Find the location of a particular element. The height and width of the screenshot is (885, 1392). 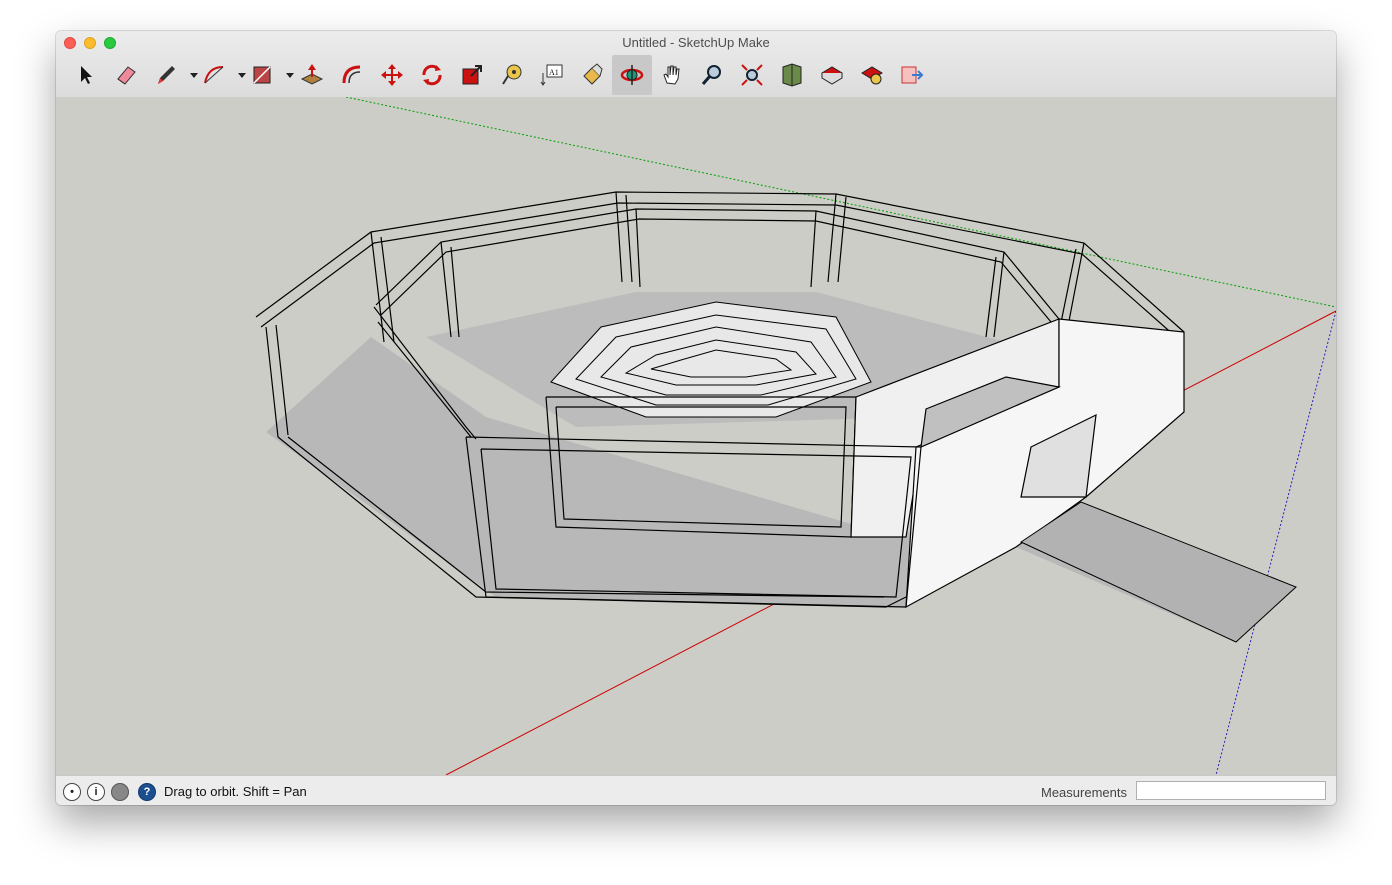

move-tool is located at coordinates (392, 75).